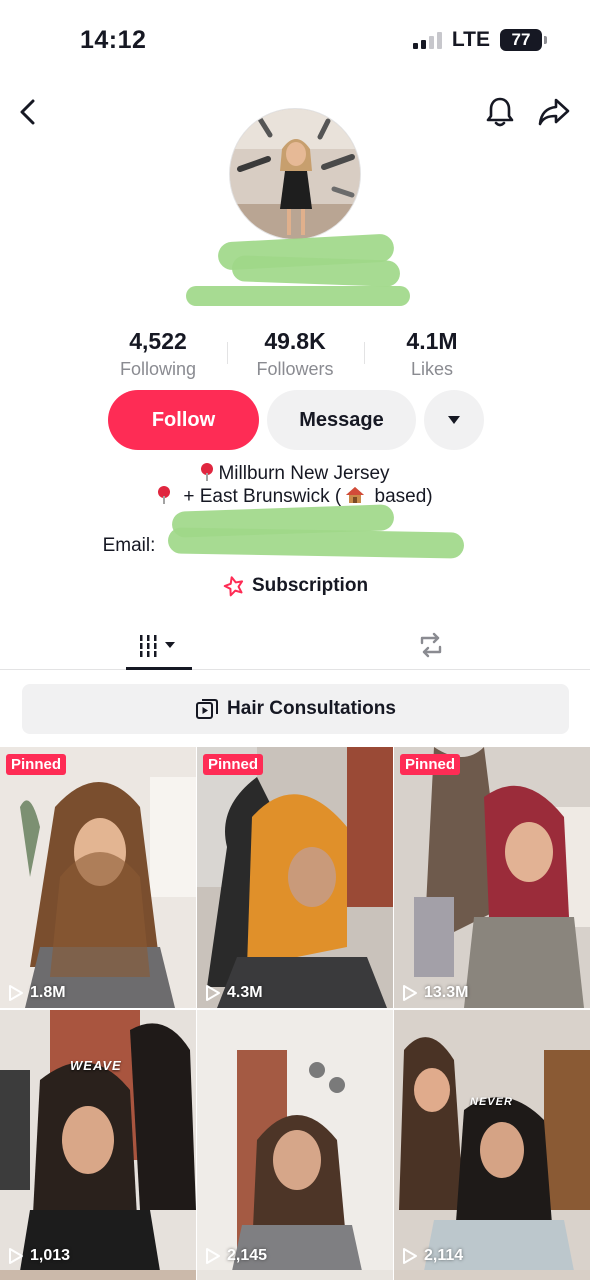 This screenshot has height=1280, width=590. What do you see at coordinates (295, 369) in the screenshot?
I see `stat-followers-label: Followers` at bounding box center [295, 369].